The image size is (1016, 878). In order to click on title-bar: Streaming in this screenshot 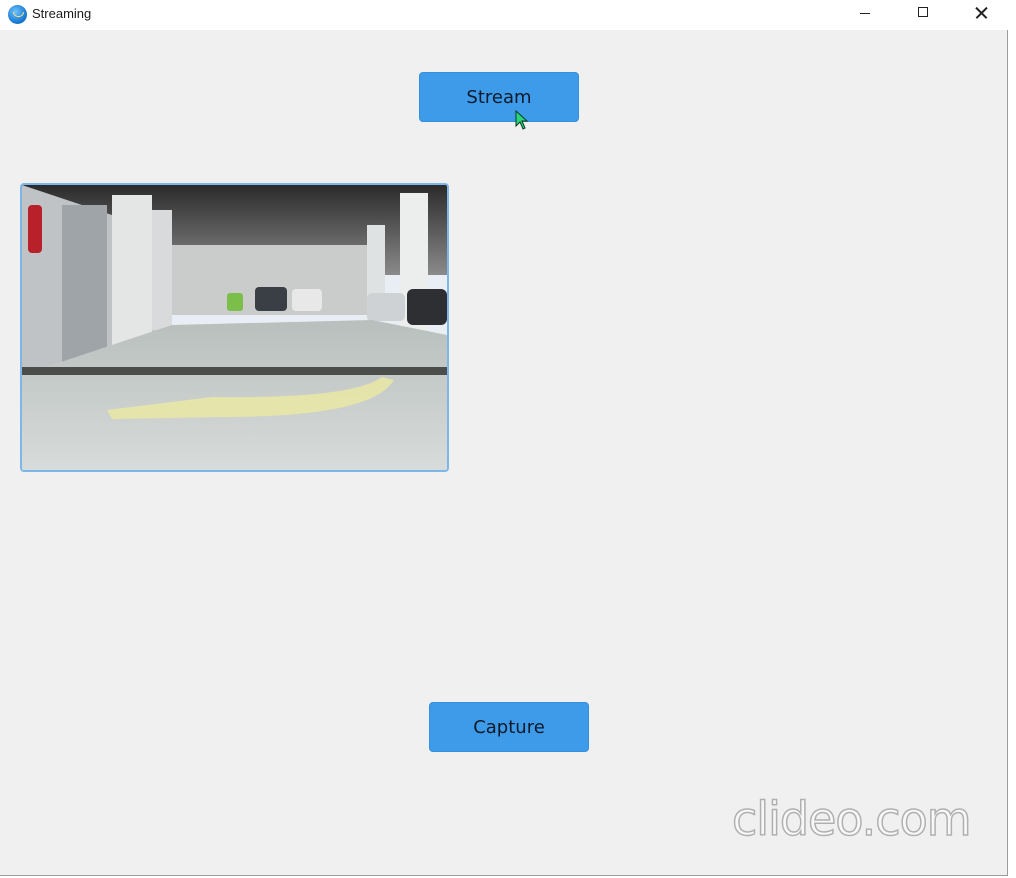, I will do `click(504, 15)`.